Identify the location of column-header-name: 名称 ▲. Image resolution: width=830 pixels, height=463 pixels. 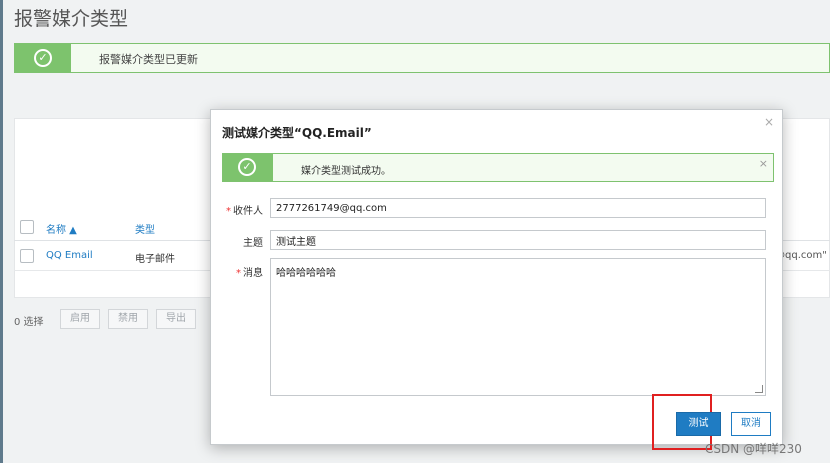
(61, 228).